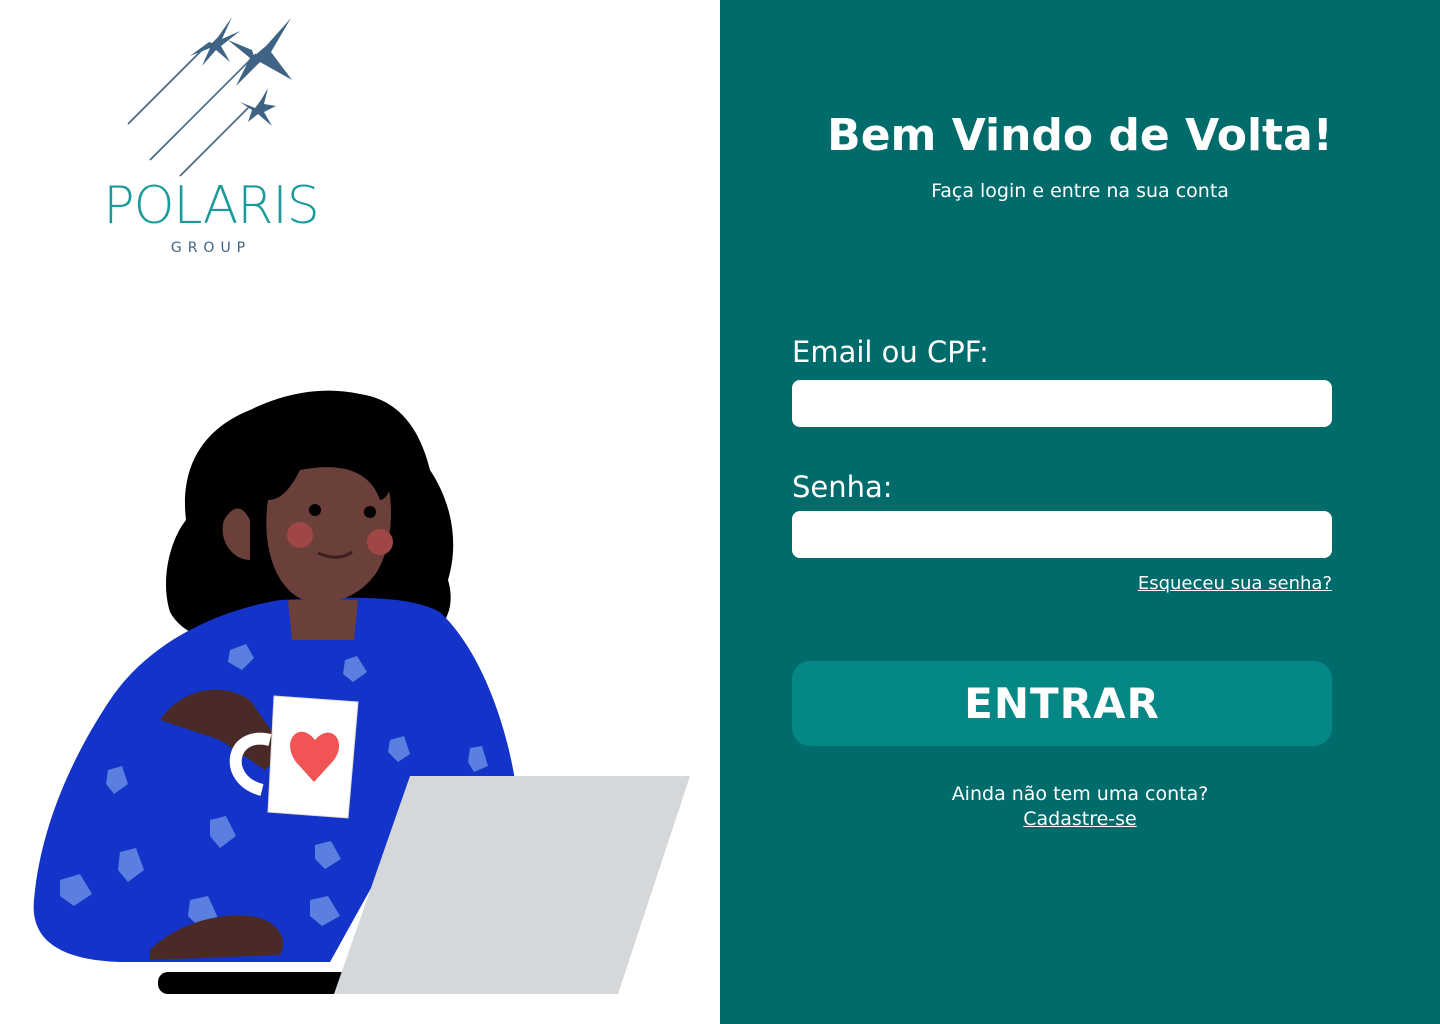 The width and height of the screenshot is (1440, 1024). I want to click on brand-subtitle: GROUP, so click(211, 248).